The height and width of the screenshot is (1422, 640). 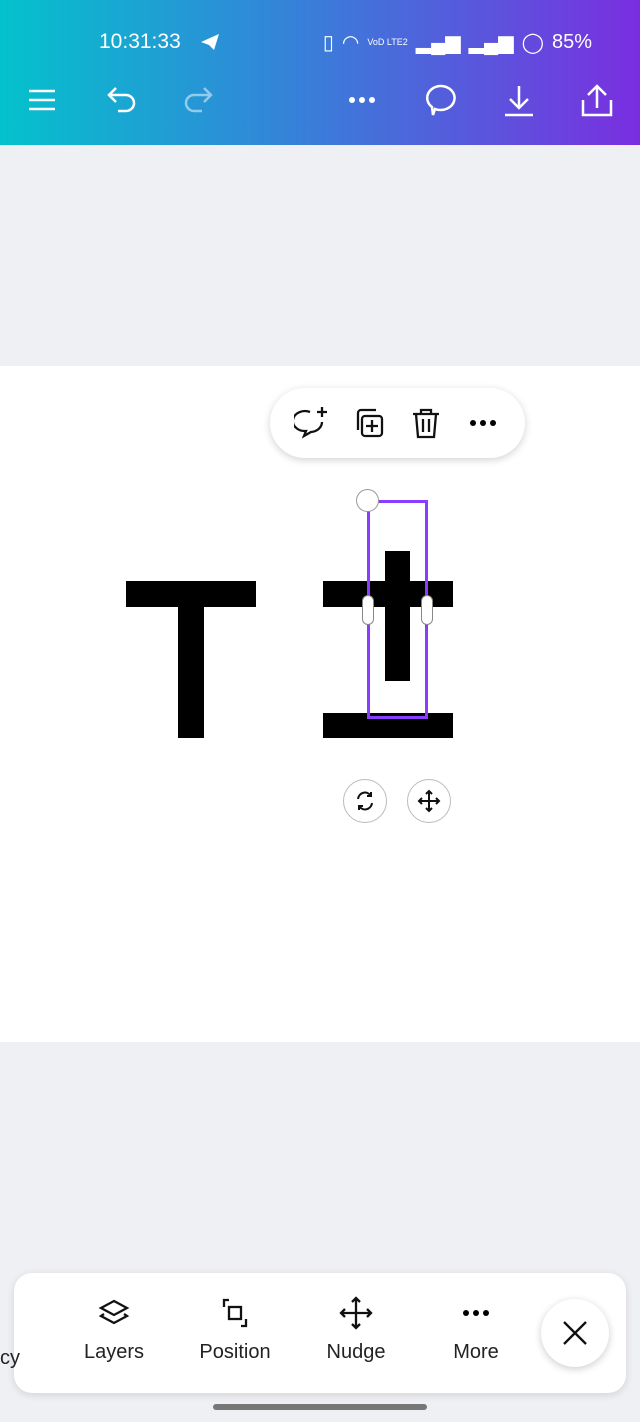 What do you see at coordinates (397, 609) in the screenshot?
I see `selection-box` at bounding box center [397, 609].